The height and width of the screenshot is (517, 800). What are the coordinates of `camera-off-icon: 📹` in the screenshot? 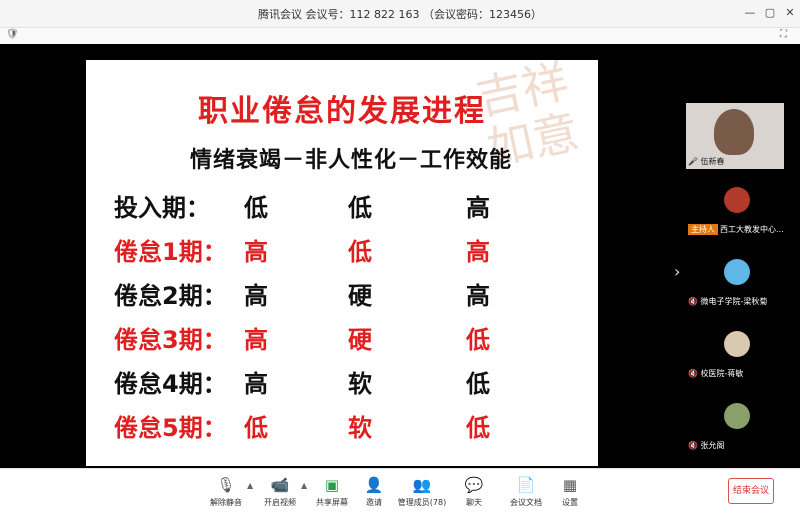 It's located at (280, 485).